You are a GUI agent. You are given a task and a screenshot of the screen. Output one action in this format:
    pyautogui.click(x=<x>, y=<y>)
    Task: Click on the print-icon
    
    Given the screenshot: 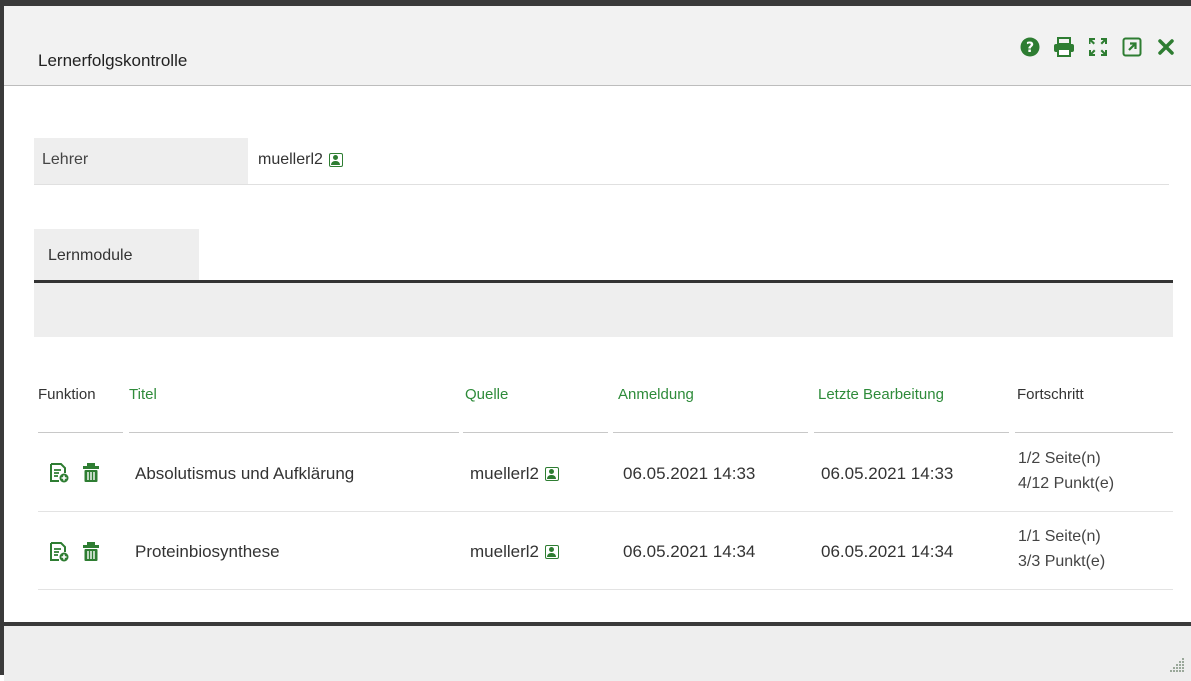 What is the action you would take?
    pyautogui.click(x=1064, y=47)
    